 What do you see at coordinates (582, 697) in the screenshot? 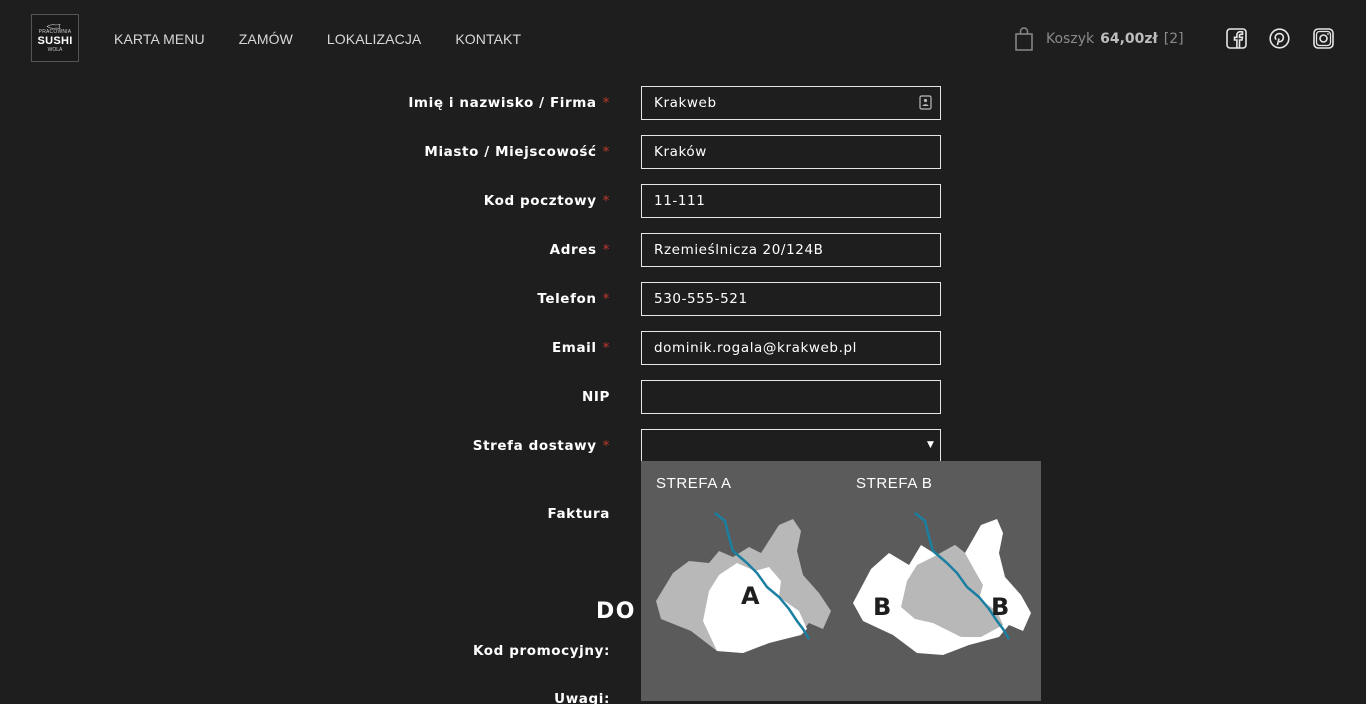
I see `notes-label: Uwagi:` at bounding box center [582, 697].